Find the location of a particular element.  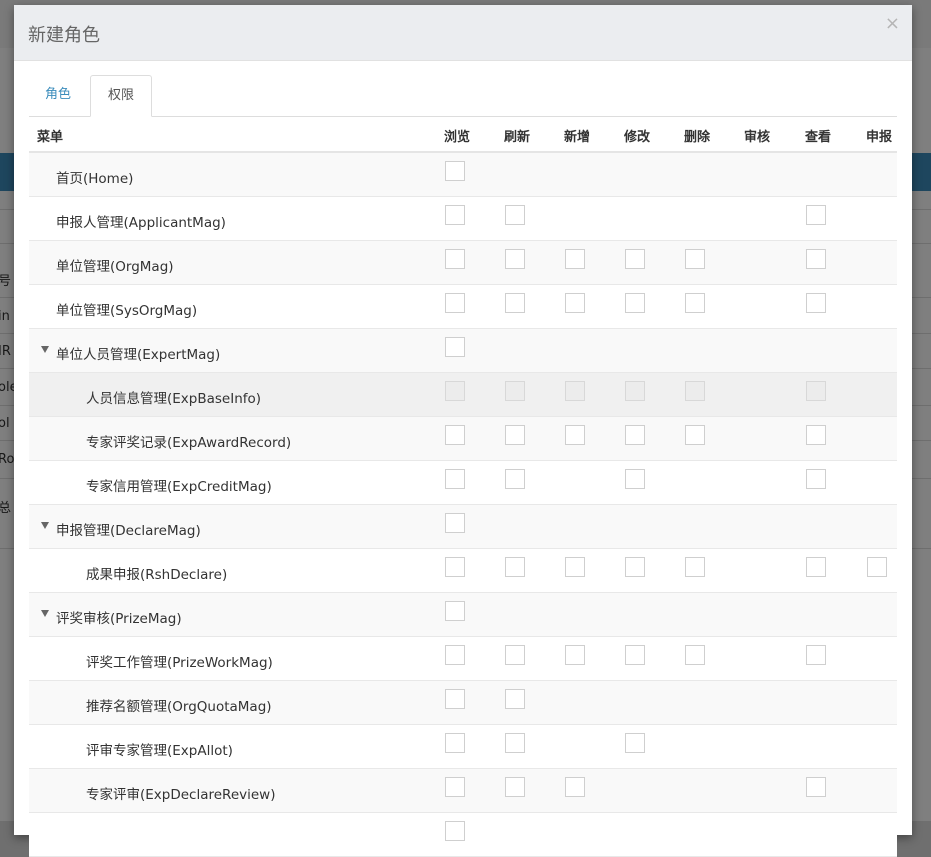

table-row: 专家评奖记录(ExpAwardRecord) is located at coordinates (463, 439).